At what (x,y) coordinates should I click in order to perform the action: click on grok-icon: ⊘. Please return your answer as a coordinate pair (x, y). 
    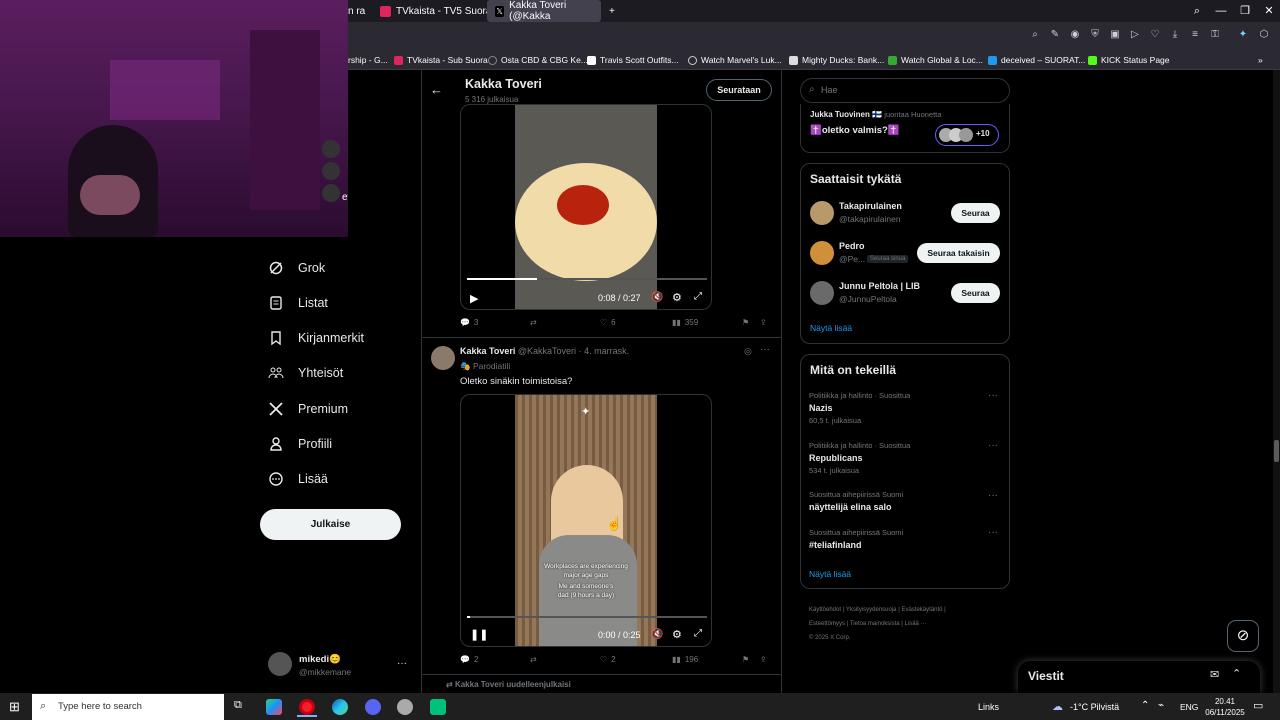
    Looking at the image, I should click on (1243, 636).